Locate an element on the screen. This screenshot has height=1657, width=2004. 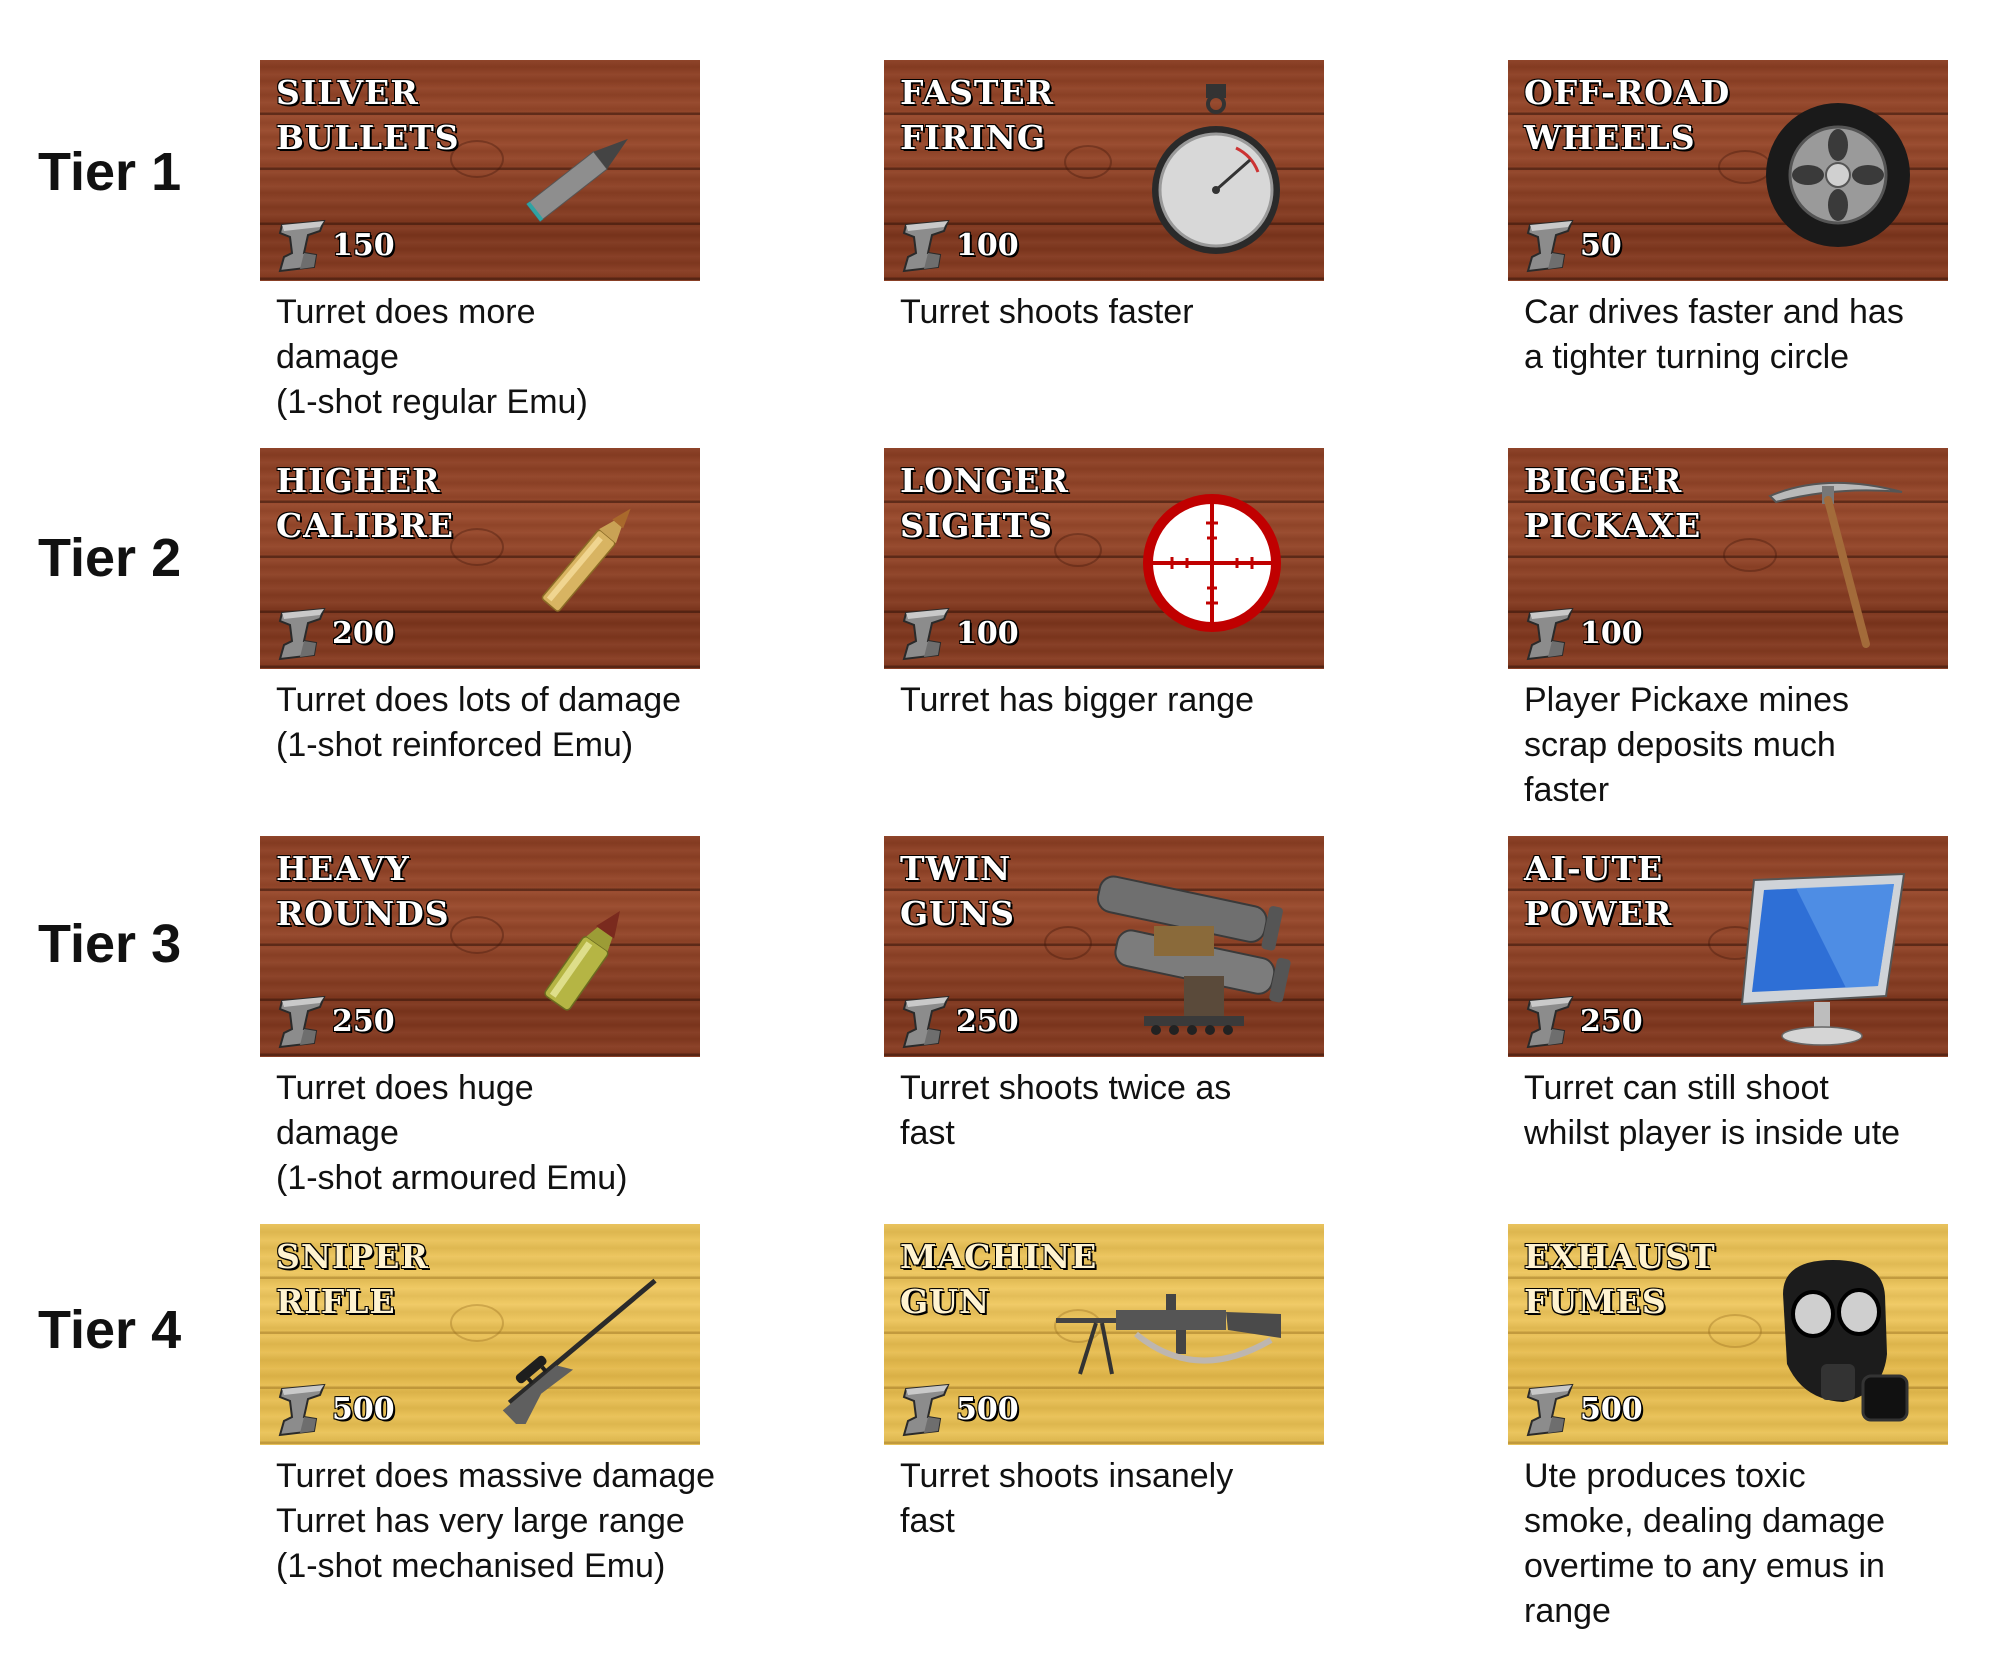
machine-gun-icon is located at coordinates (1168, 1334).